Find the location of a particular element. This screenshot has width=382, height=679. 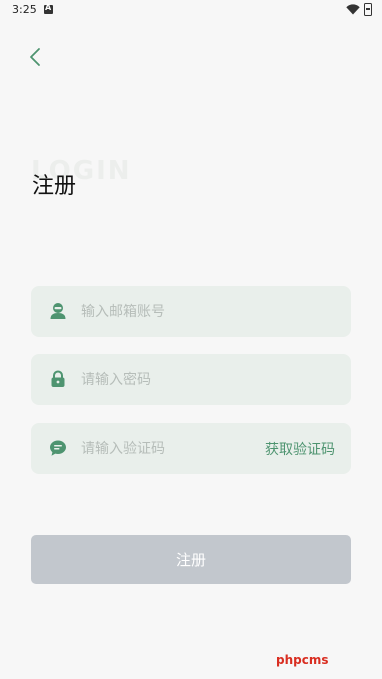

password-input is located at coordinates (206, 379).